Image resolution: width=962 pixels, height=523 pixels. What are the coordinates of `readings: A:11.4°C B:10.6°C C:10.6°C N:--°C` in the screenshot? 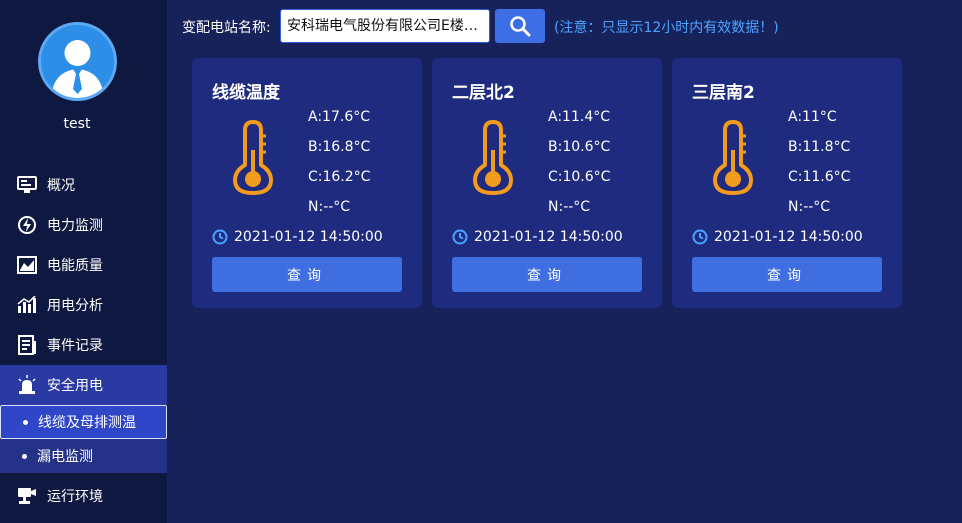 It's located at (579, 170).